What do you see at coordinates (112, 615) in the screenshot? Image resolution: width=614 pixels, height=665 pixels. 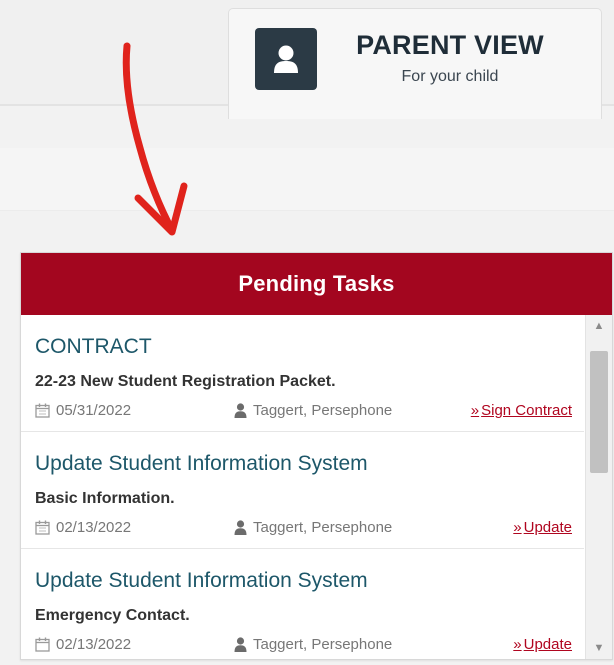 I see `task-description: Emergency Contact.` at bounding box center [112, 615].